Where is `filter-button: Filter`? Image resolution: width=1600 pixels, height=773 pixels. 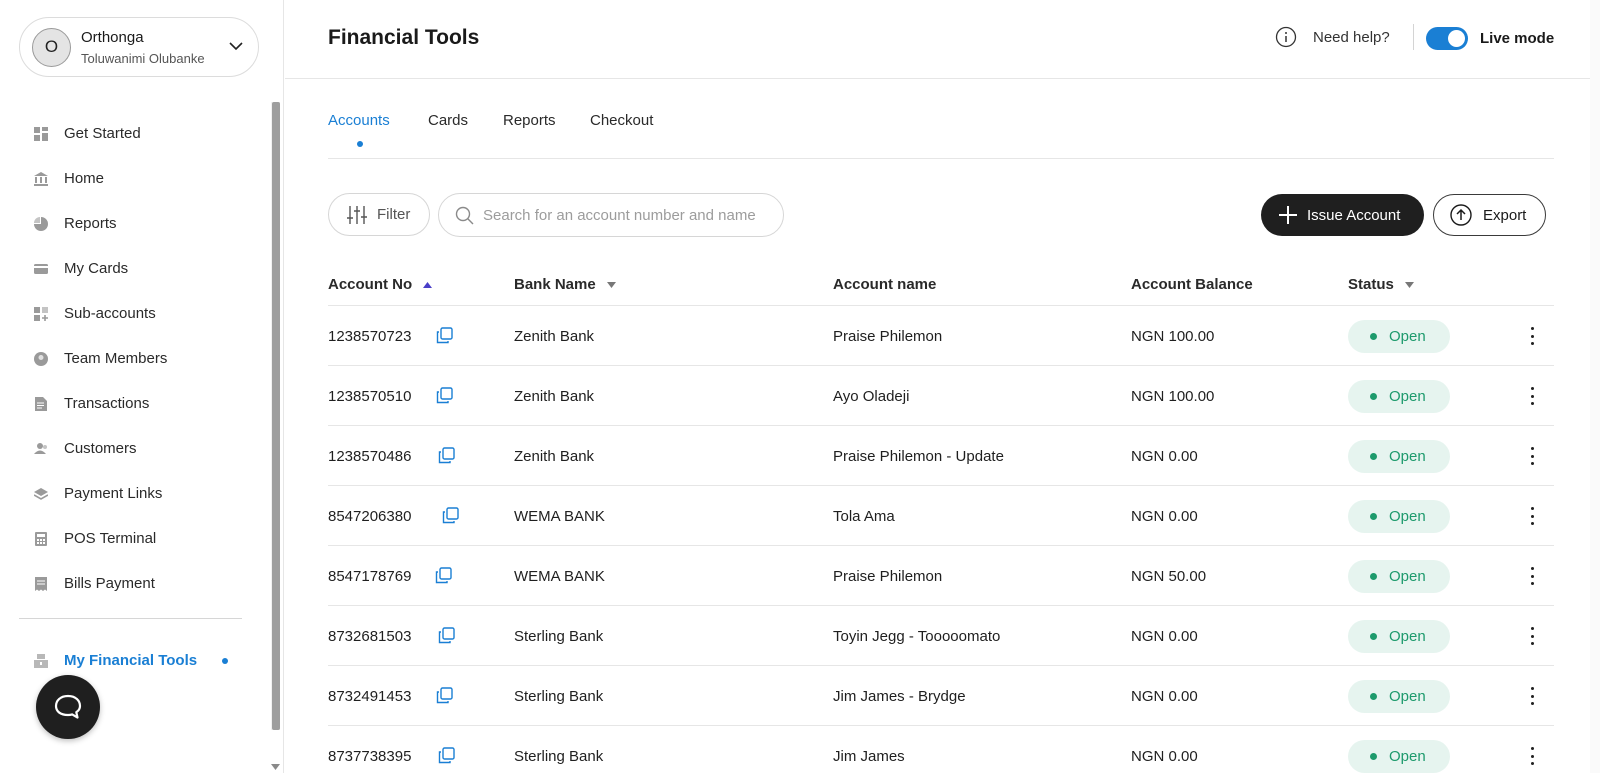 filter-button: Filter is located at coordinates (379, 214).